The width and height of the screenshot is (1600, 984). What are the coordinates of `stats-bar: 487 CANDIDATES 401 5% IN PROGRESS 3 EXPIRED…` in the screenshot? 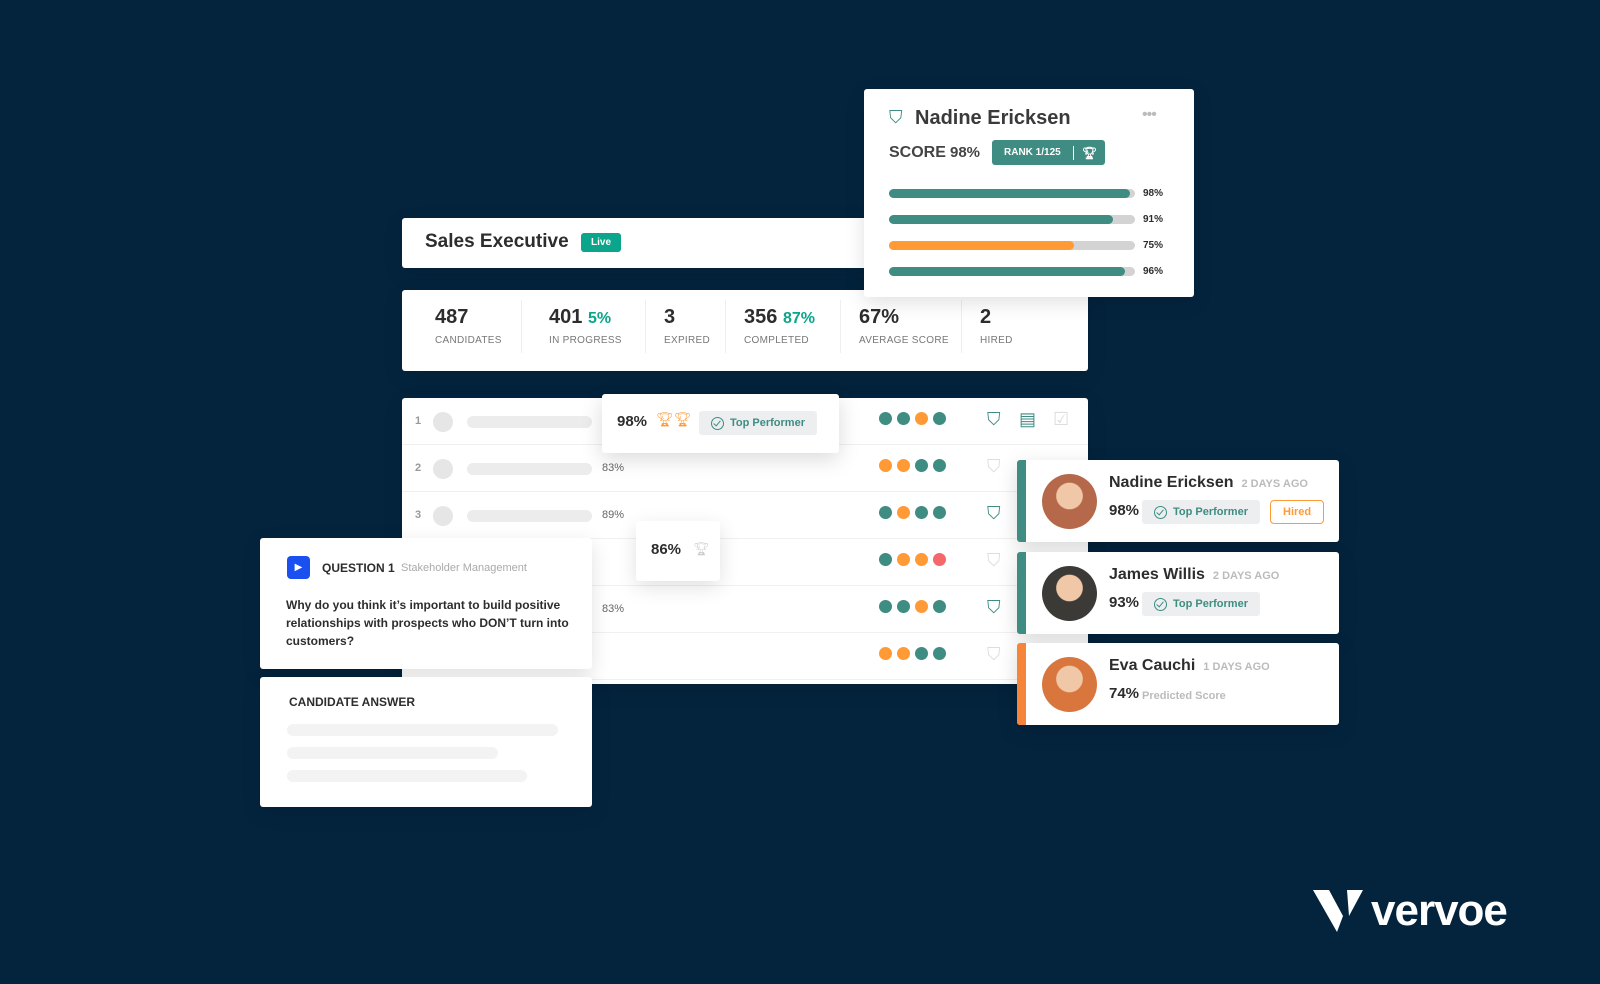 It's located at (745, 330).